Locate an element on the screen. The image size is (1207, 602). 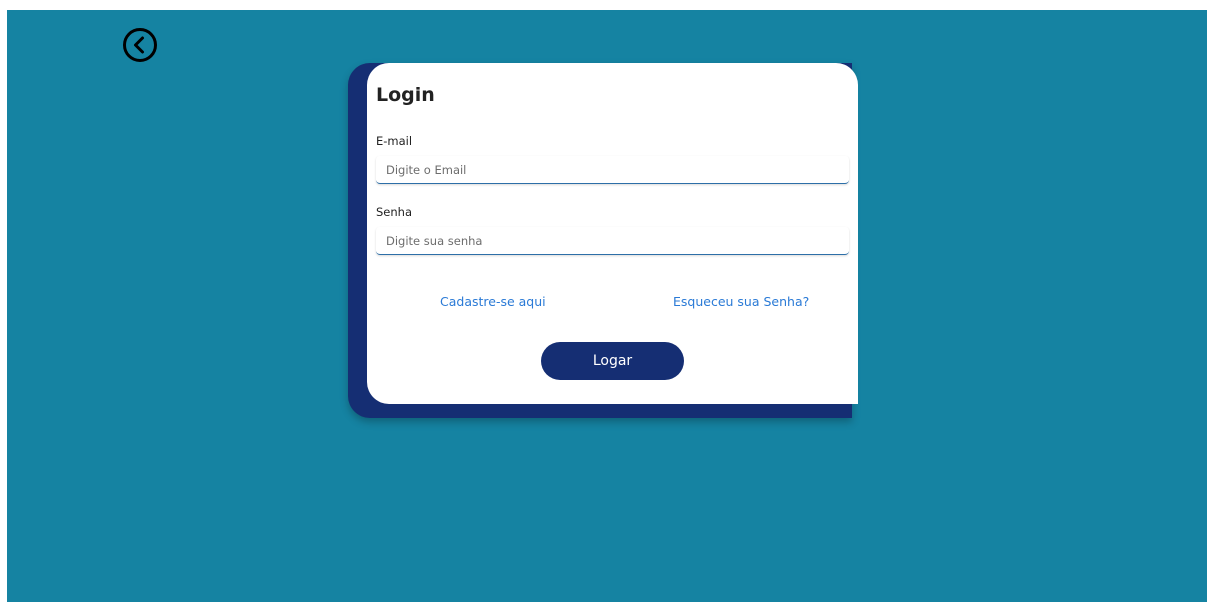
login-title: Login is located at coordinates (405, 95).